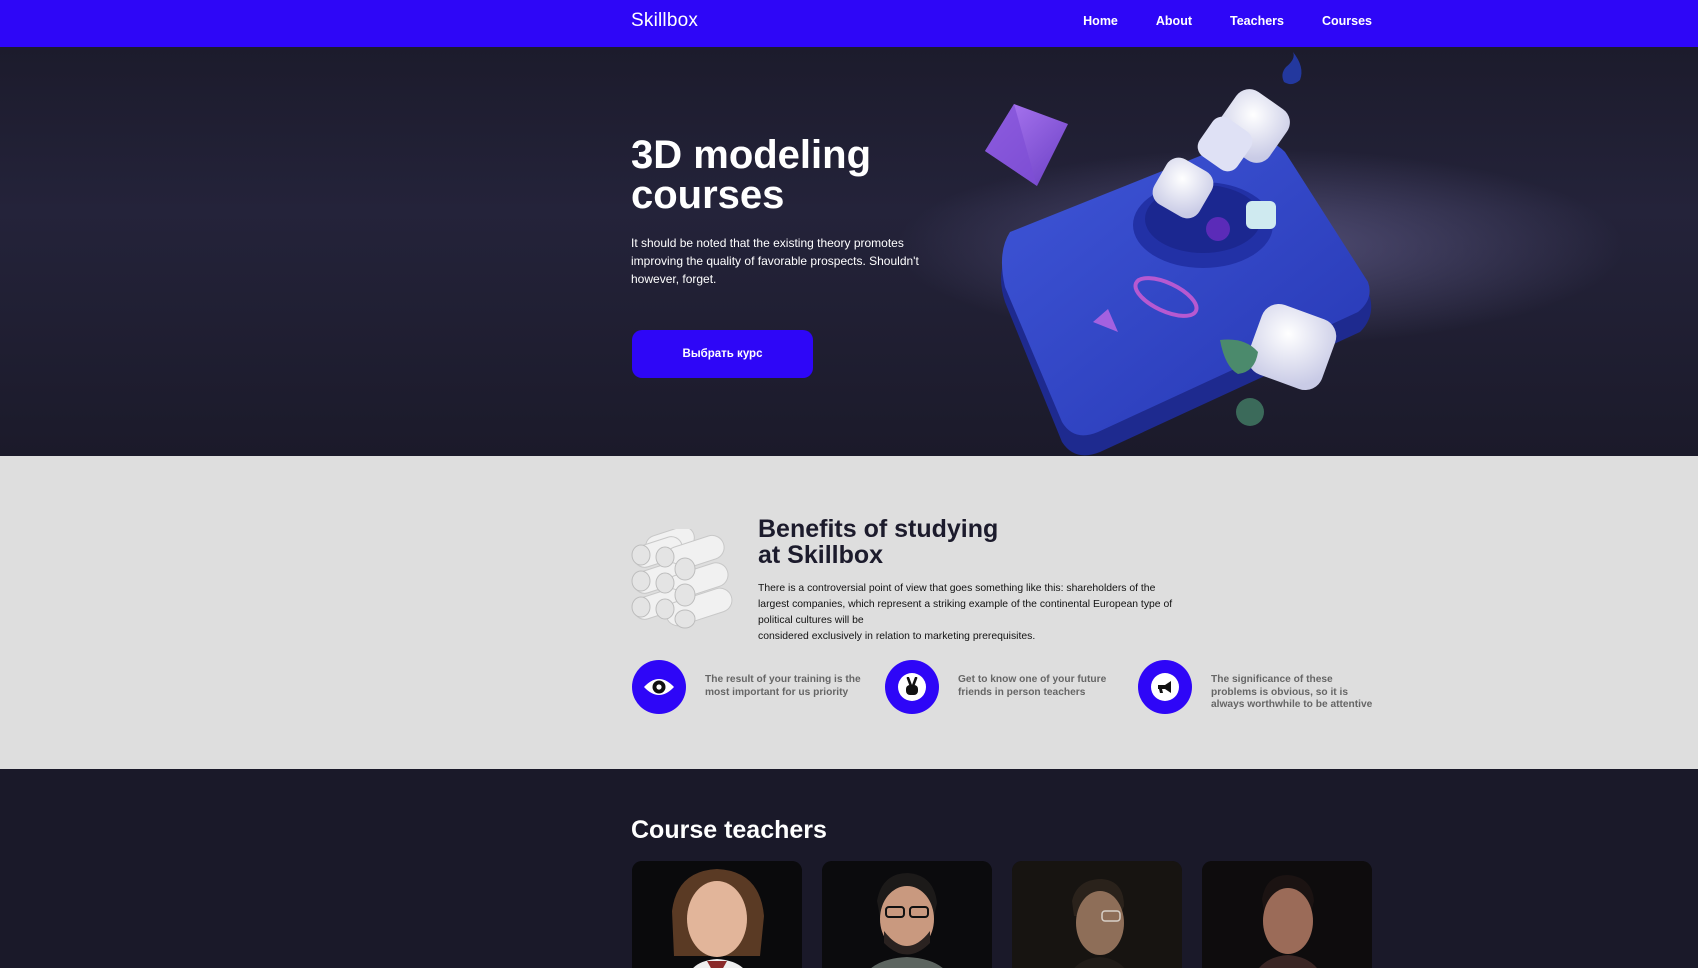 The height and width of the screenshot is (968, 1698). Describe the element at coordinates (1208, 21) in the screenshot. I see `main-nav: Home About Teachers Courses` at that location.